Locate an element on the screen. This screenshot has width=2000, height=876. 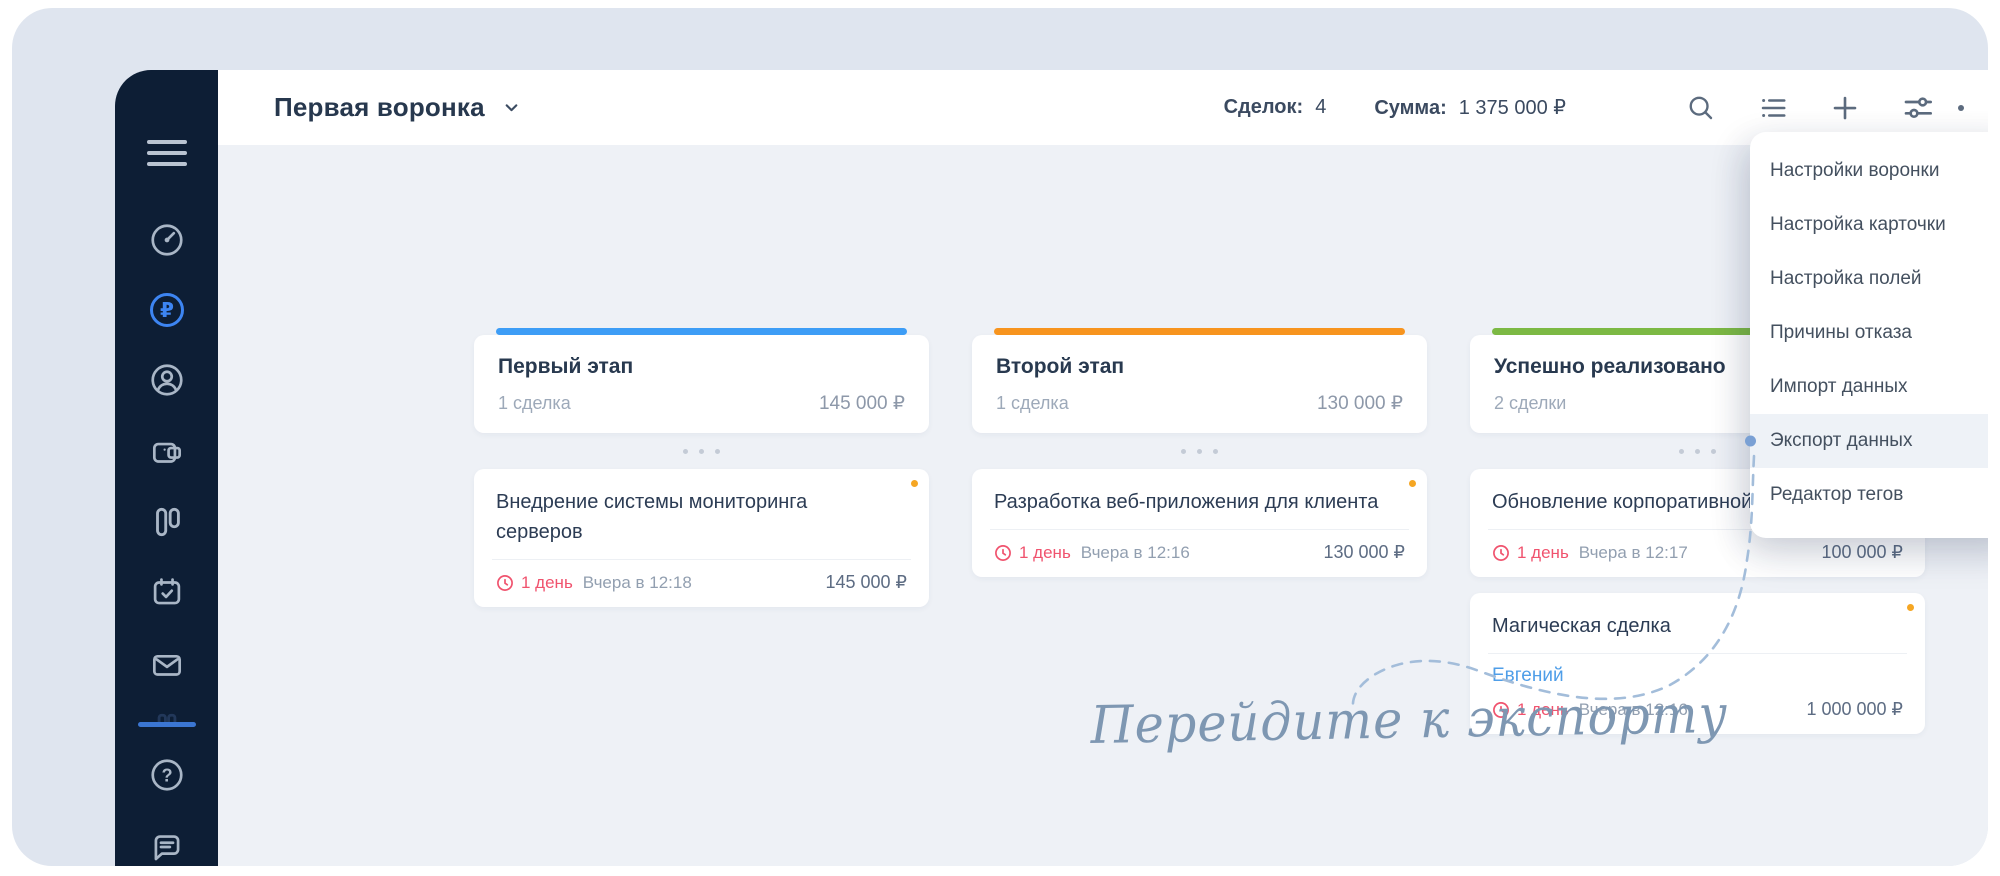
header-toolbar is located at coordinates (1810, 108).